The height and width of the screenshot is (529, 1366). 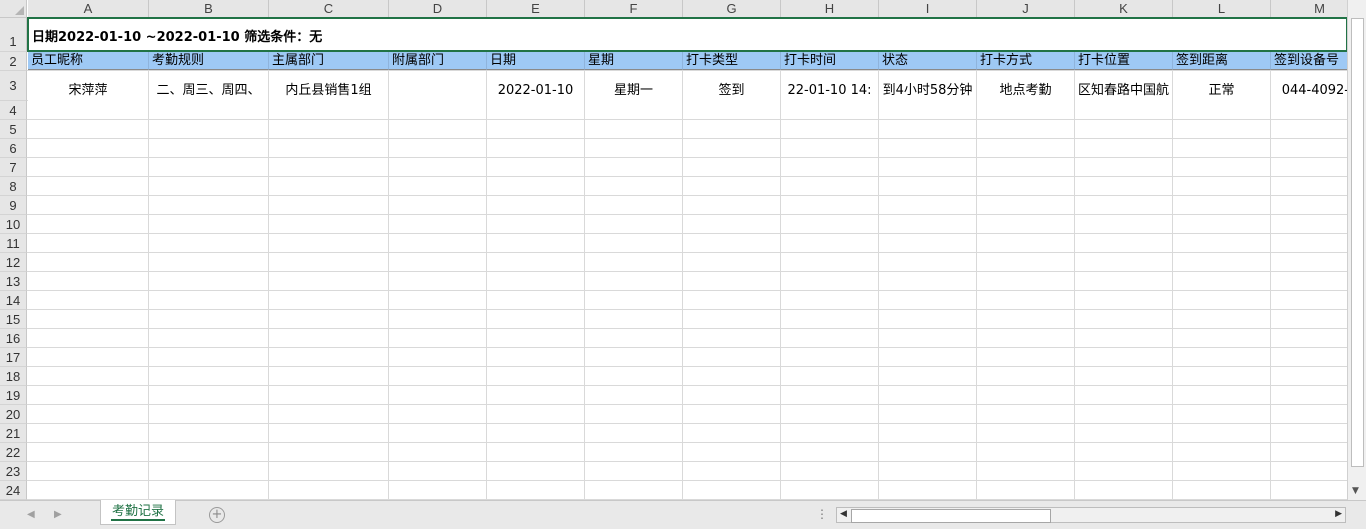 What do you see at coordinates (1309, 86) in the screenshot?
I see `data-cell: 044-4092-9` at bounding box center [1309, 86].